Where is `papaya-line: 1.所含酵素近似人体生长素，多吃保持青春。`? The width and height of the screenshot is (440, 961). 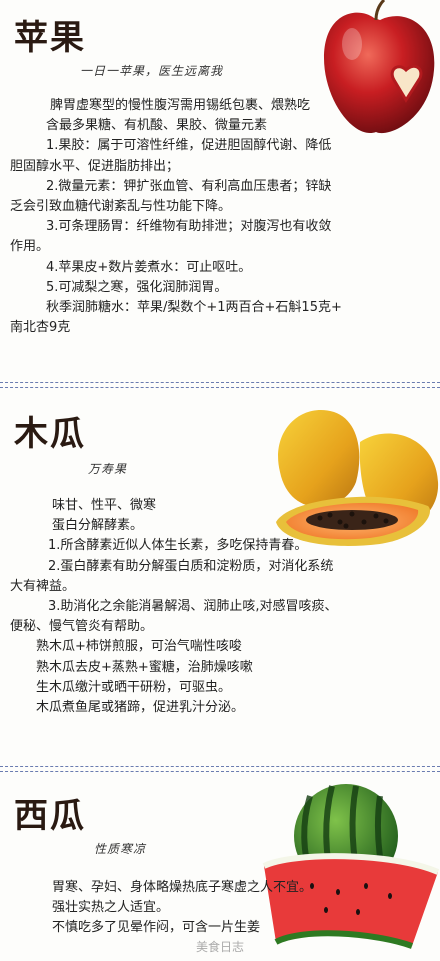
papaya-line: 1.所含酵素近似人体生长素，多吃保持青春。 is located at coordinates (178, 546).